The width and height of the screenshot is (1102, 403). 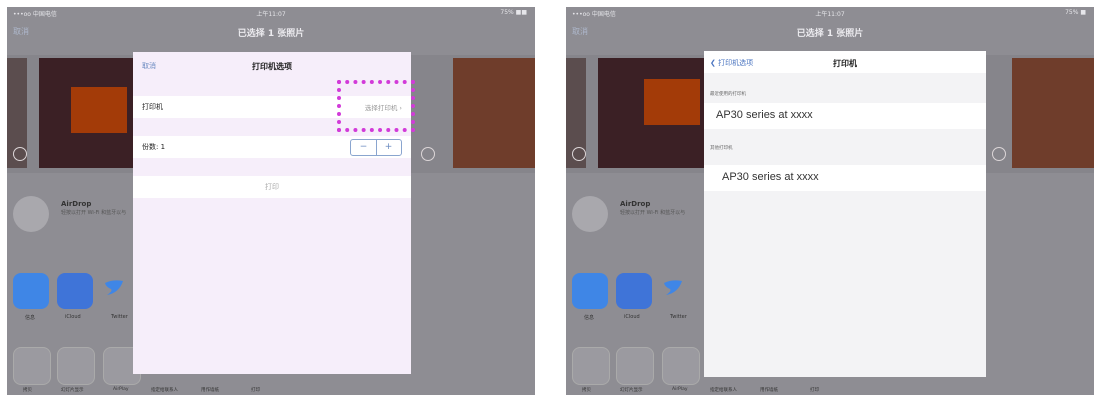 I want to click on battery-label: 75% ■■, so click(x=513, y=12).